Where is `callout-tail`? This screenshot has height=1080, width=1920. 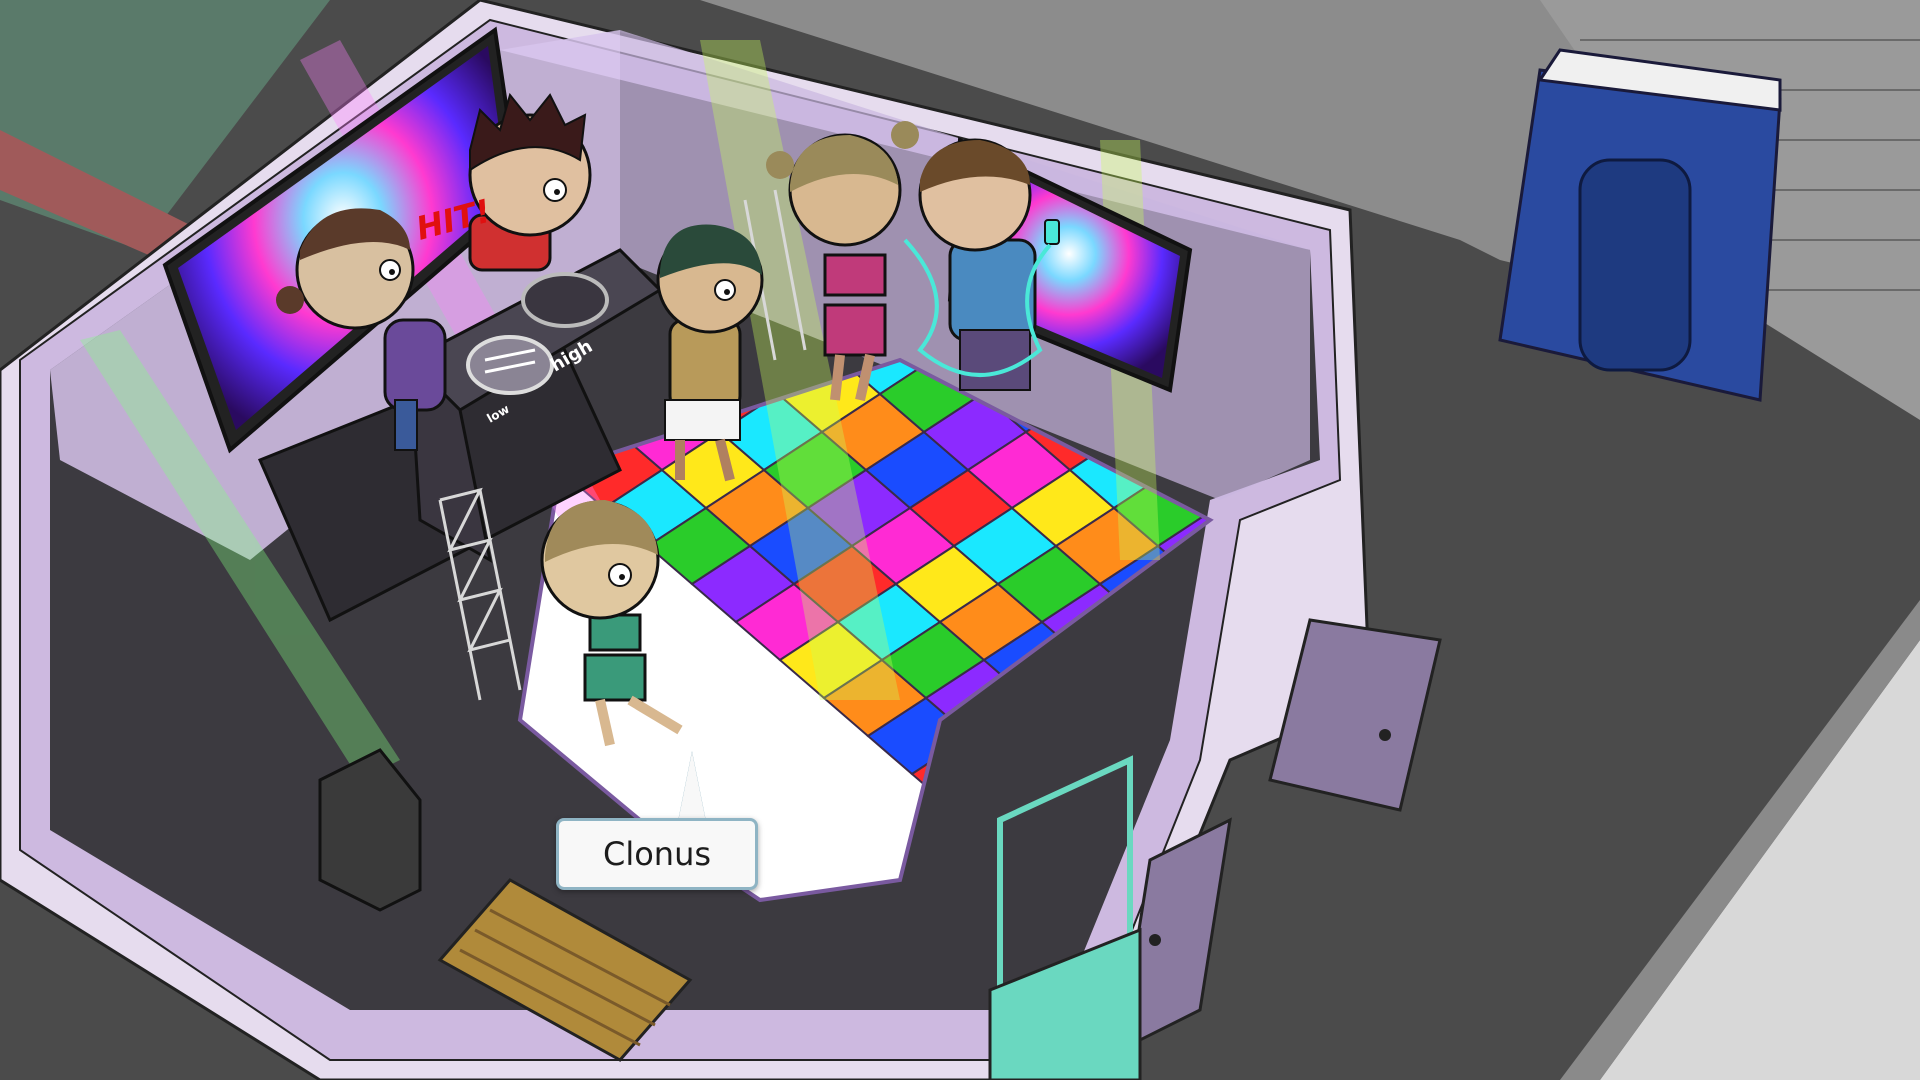 callout-tail is located at coordinates (692, 787).